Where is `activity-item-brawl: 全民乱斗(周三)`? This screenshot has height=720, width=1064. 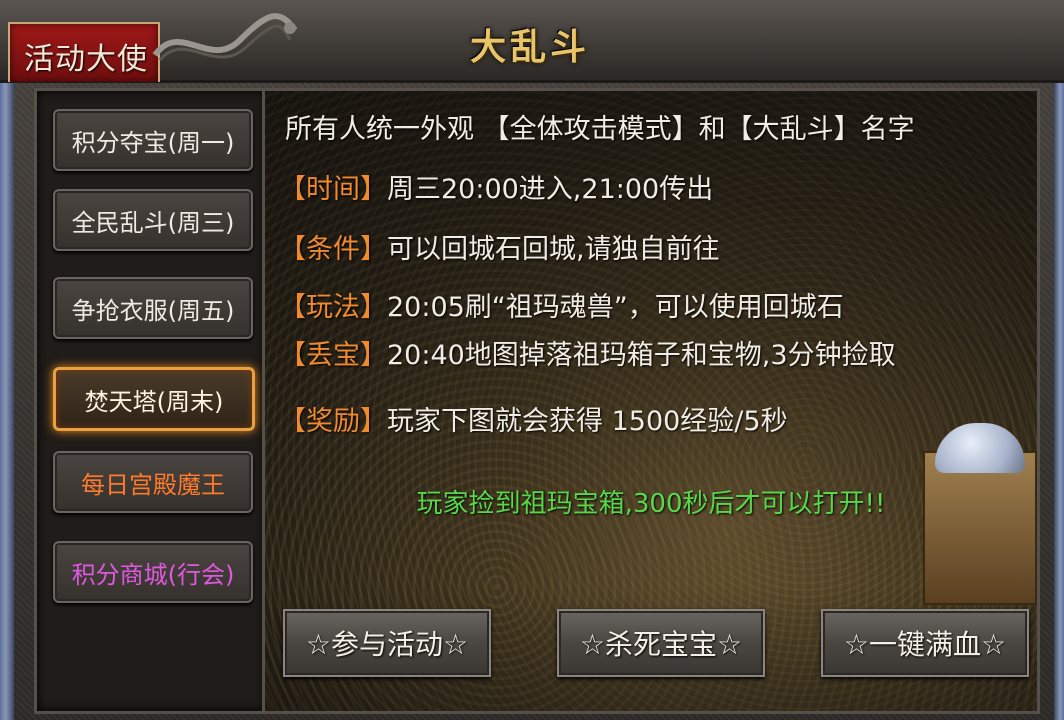
activity-item-brawl: 全民乱斗(周三) is located at coordinates (153, 220).